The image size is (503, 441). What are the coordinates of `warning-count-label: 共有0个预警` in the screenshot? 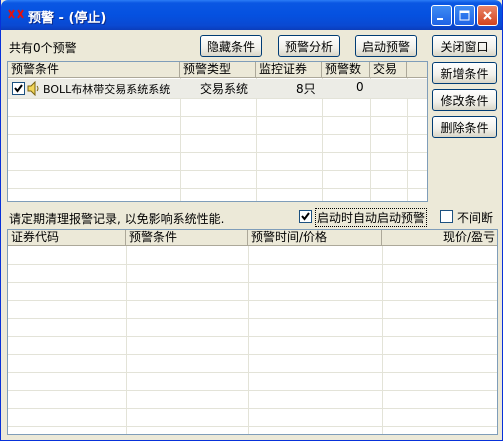 It's located at (43, 48).